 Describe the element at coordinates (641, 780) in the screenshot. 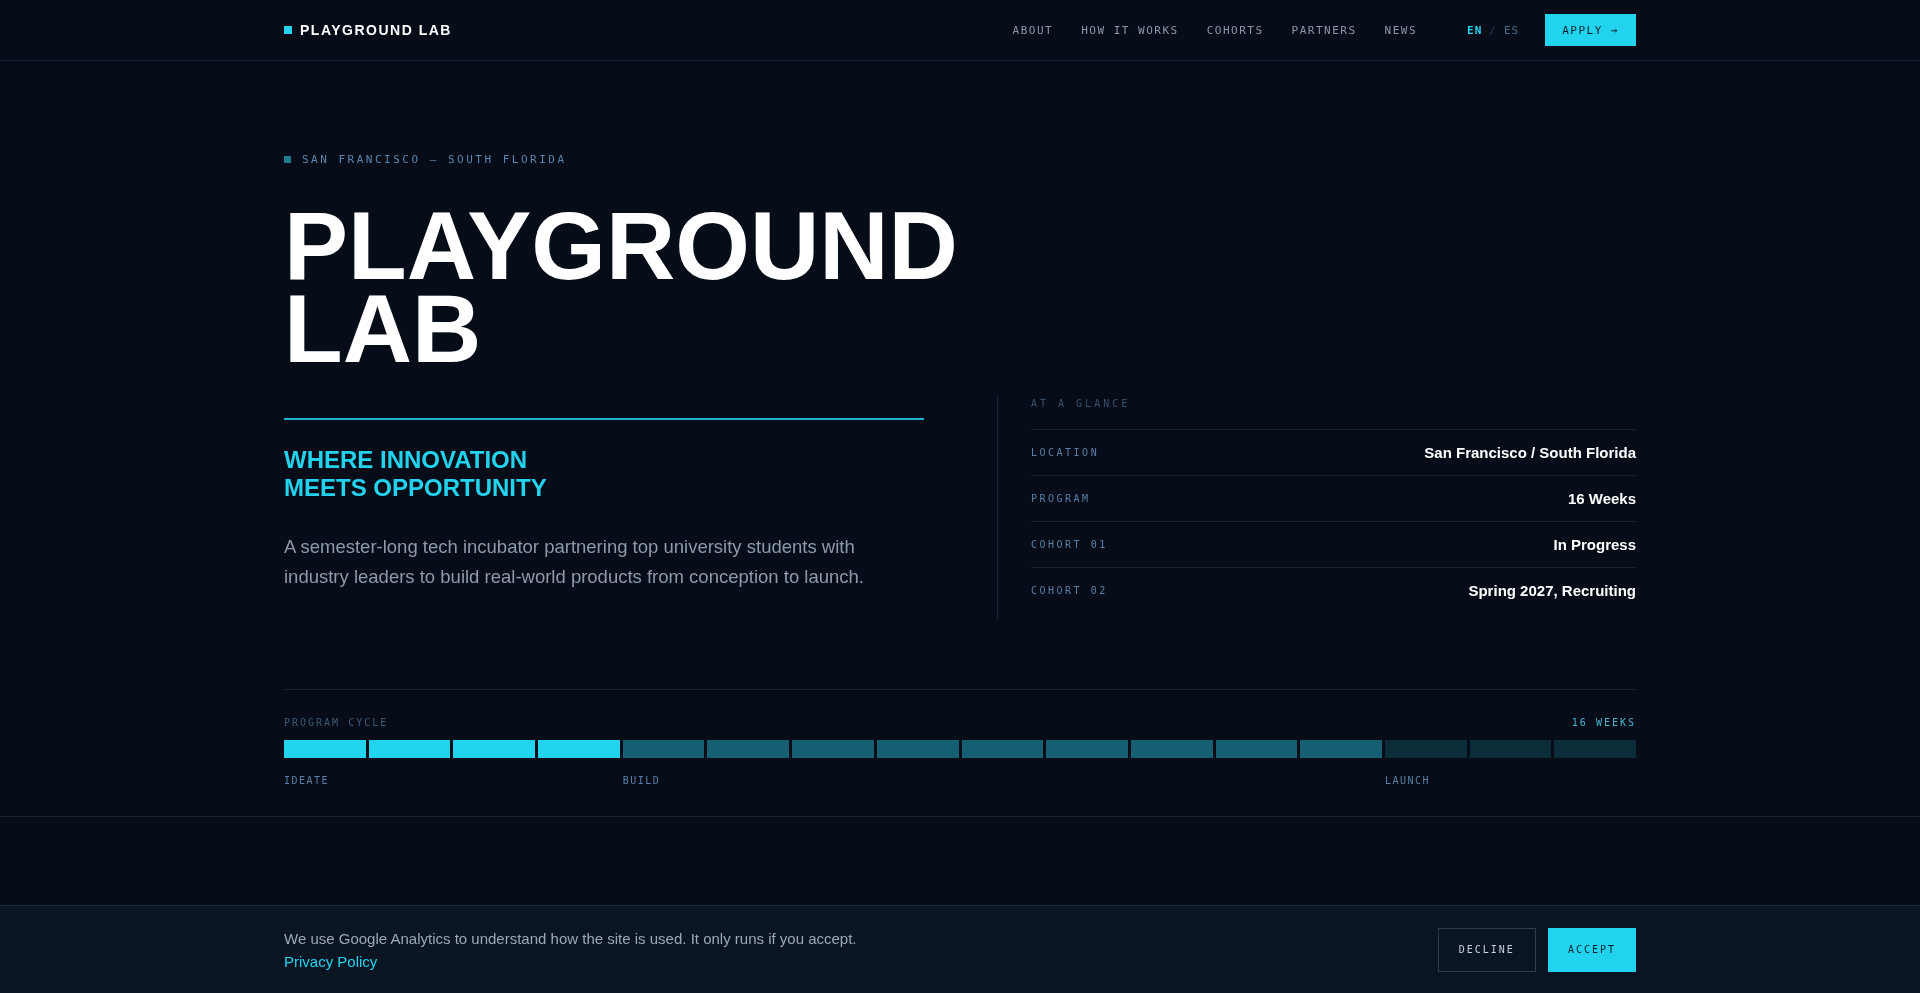

I see `phase-label: BUILD` at that location.